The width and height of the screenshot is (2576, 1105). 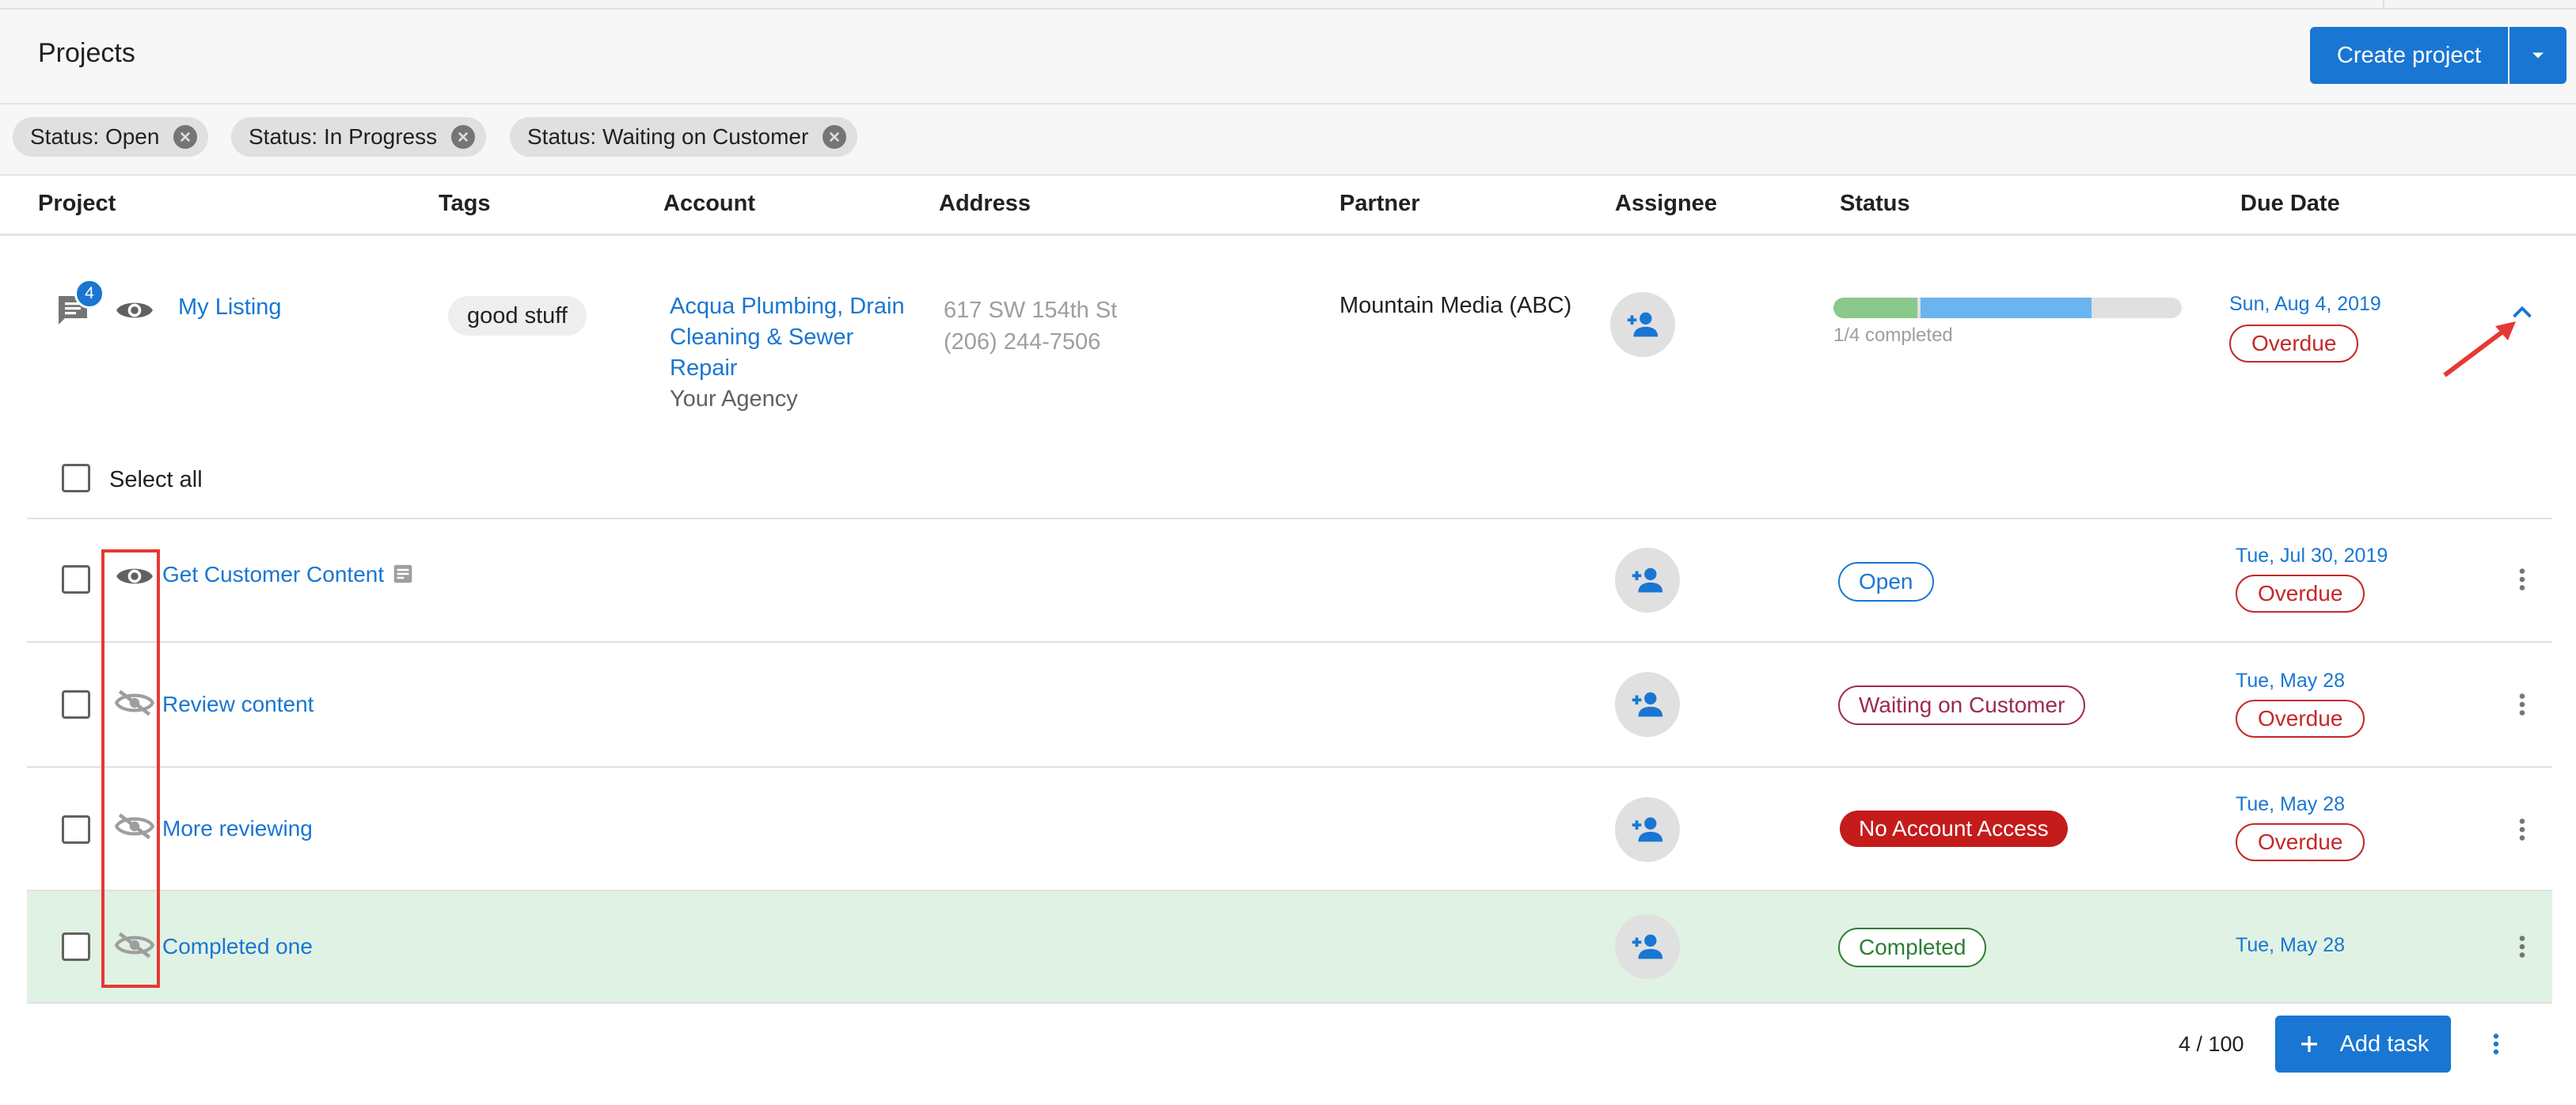 I want to click on status-badge: Completed, so click(x=1912, y=948).